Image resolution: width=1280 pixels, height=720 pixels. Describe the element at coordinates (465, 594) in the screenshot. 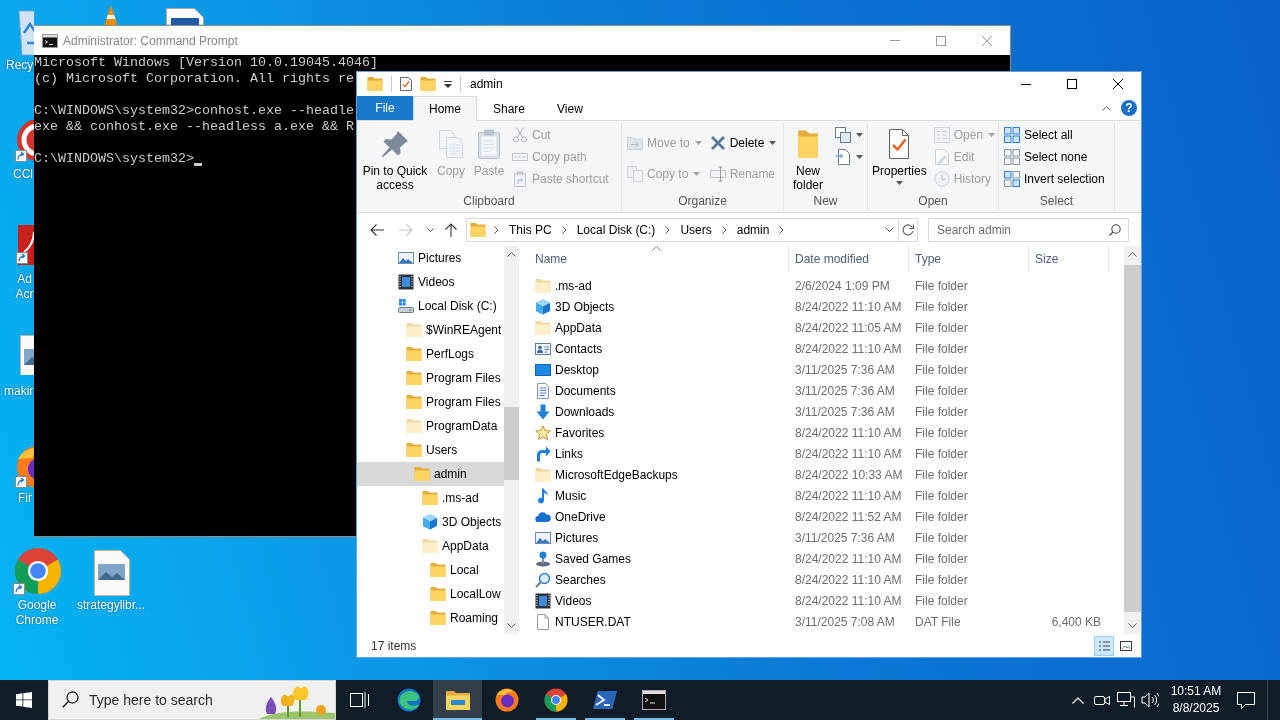

I see `tree-item: LocalLow` at that location.